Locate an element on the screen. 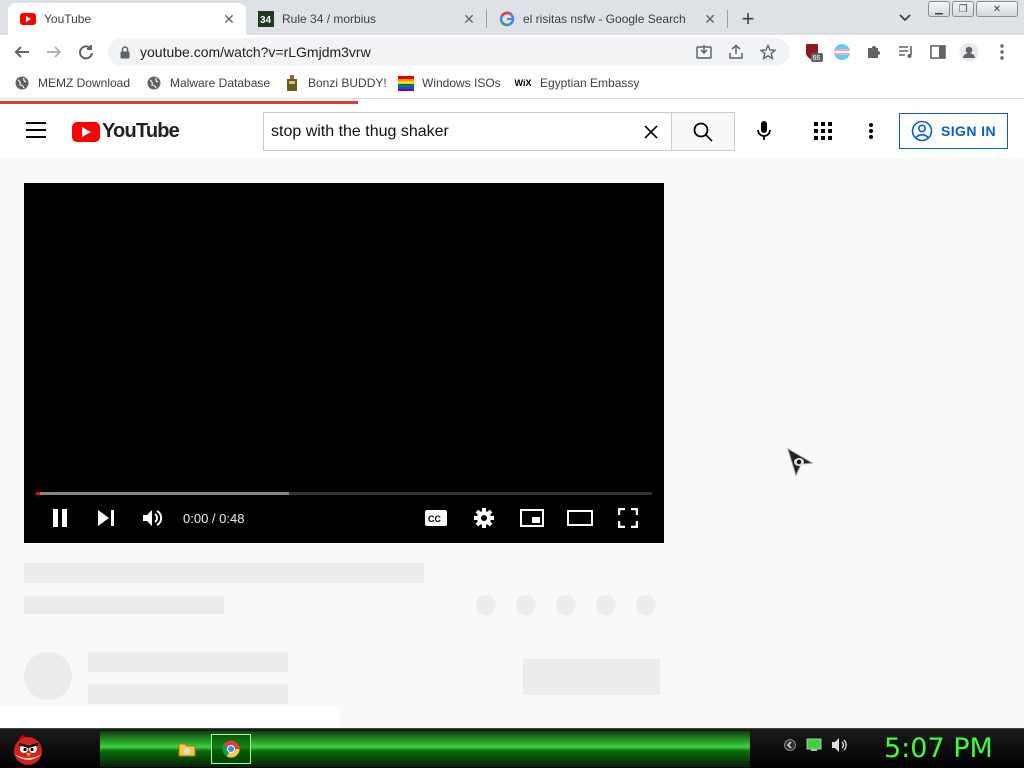 The image size is (1024, 768). taskbar: 5:07 PM is located at coordinates (512, 748).